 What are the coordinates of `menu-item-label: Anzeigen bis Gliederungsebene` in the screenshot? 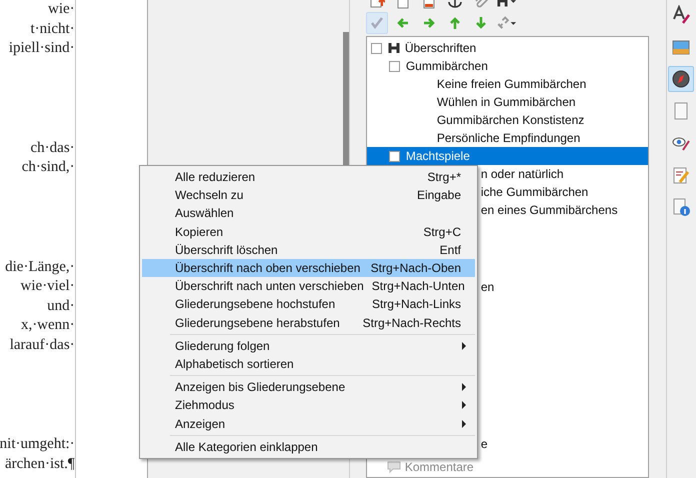 It's located at (260, 387).